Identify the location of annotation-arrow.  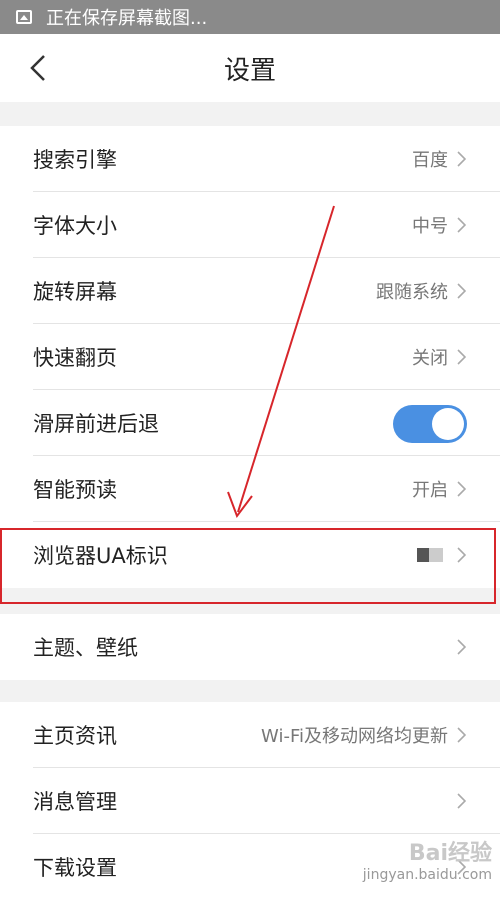
(281, 362).